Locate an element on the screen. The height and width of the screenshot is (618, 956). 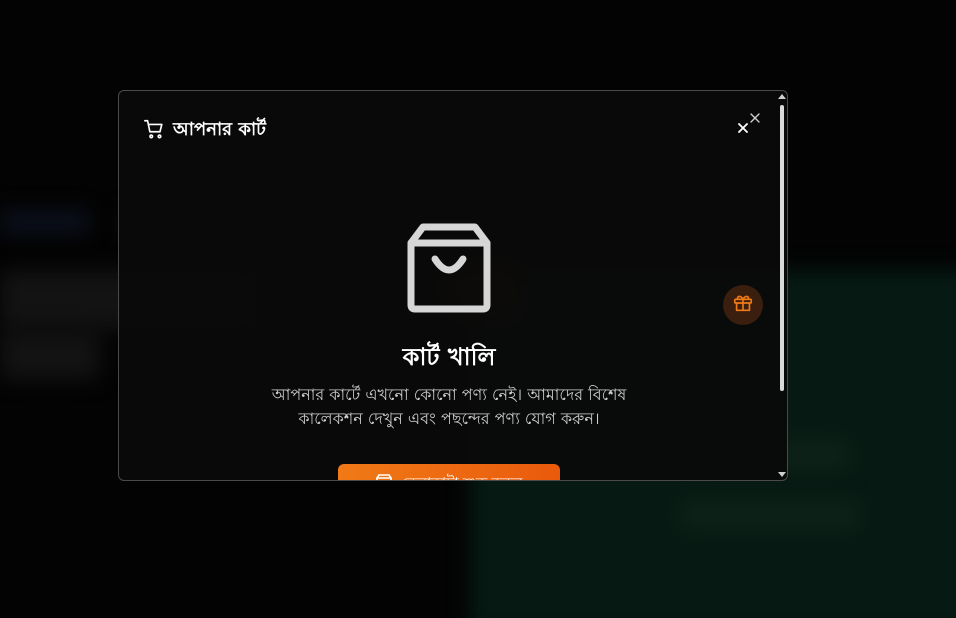
scroll-thumb is located at coordinates (782, 248).